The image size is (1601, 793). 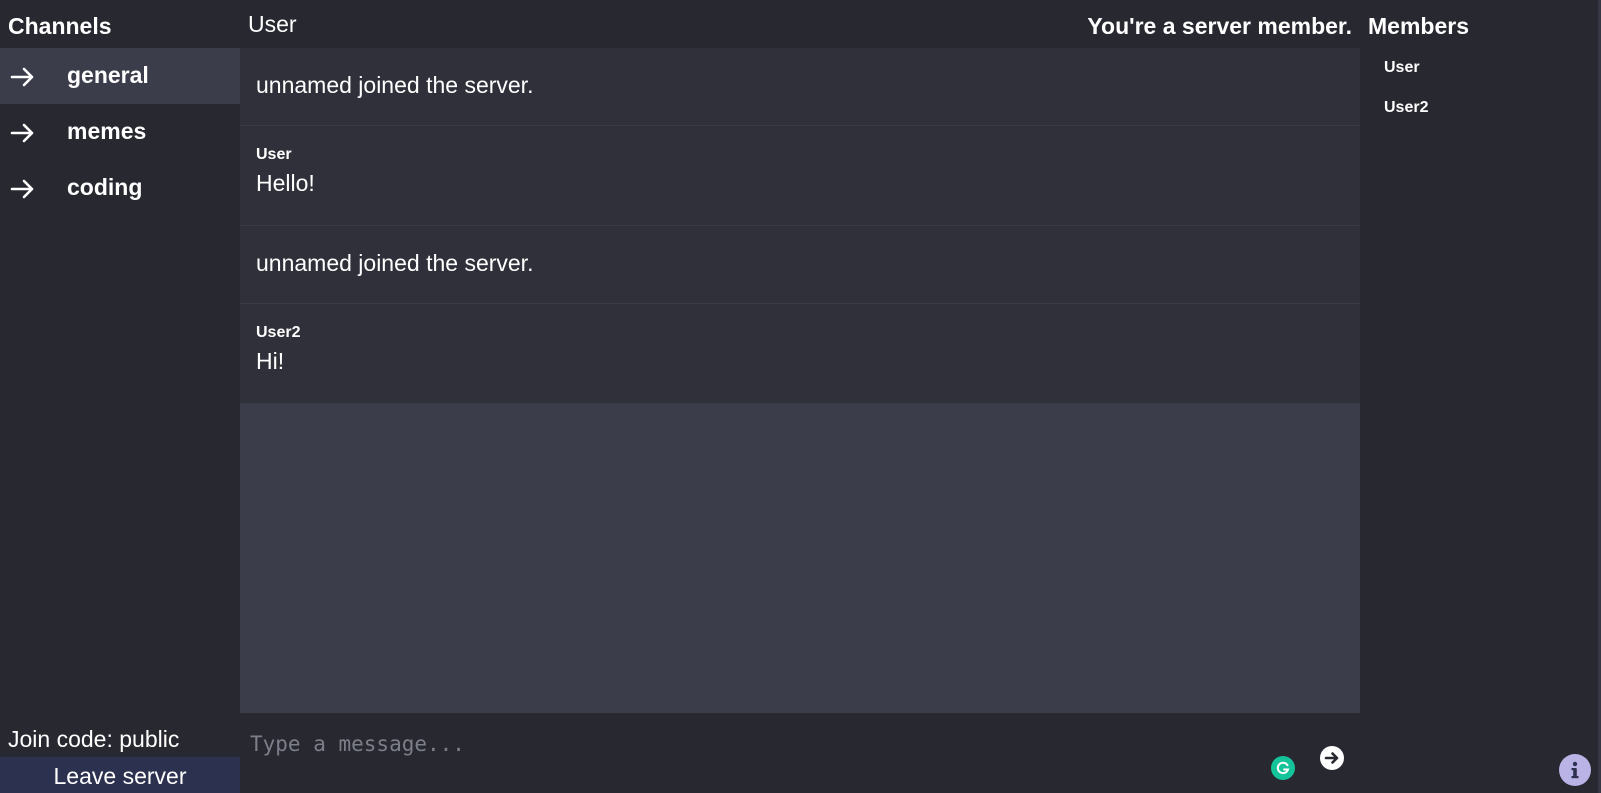 What do you see at coordinates (285, 183) in the screenshot?
I see `message-text: Hello!` at bounding box center [285, 183].